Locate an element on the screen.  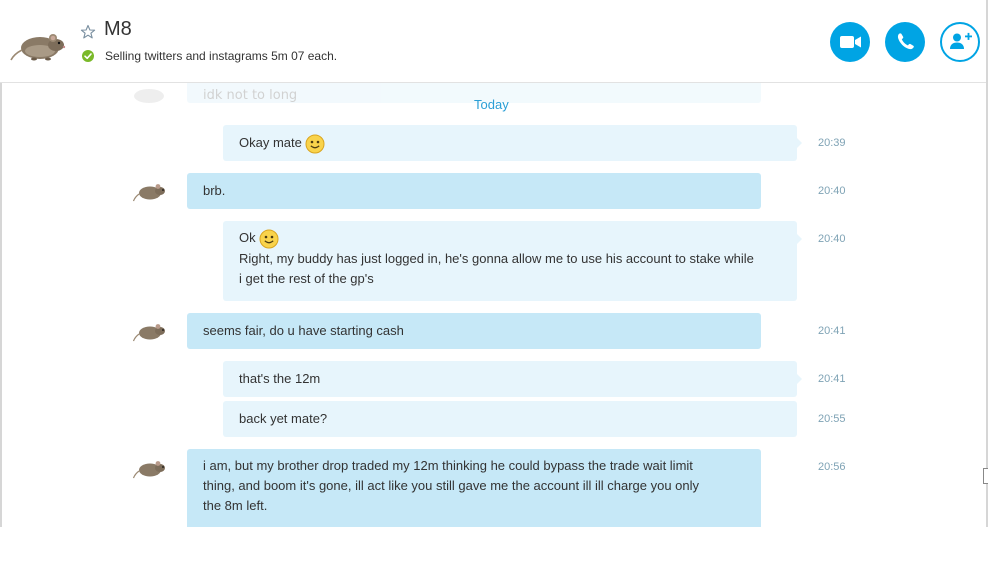
date-divider: Today is located at coordinates (491, 104).